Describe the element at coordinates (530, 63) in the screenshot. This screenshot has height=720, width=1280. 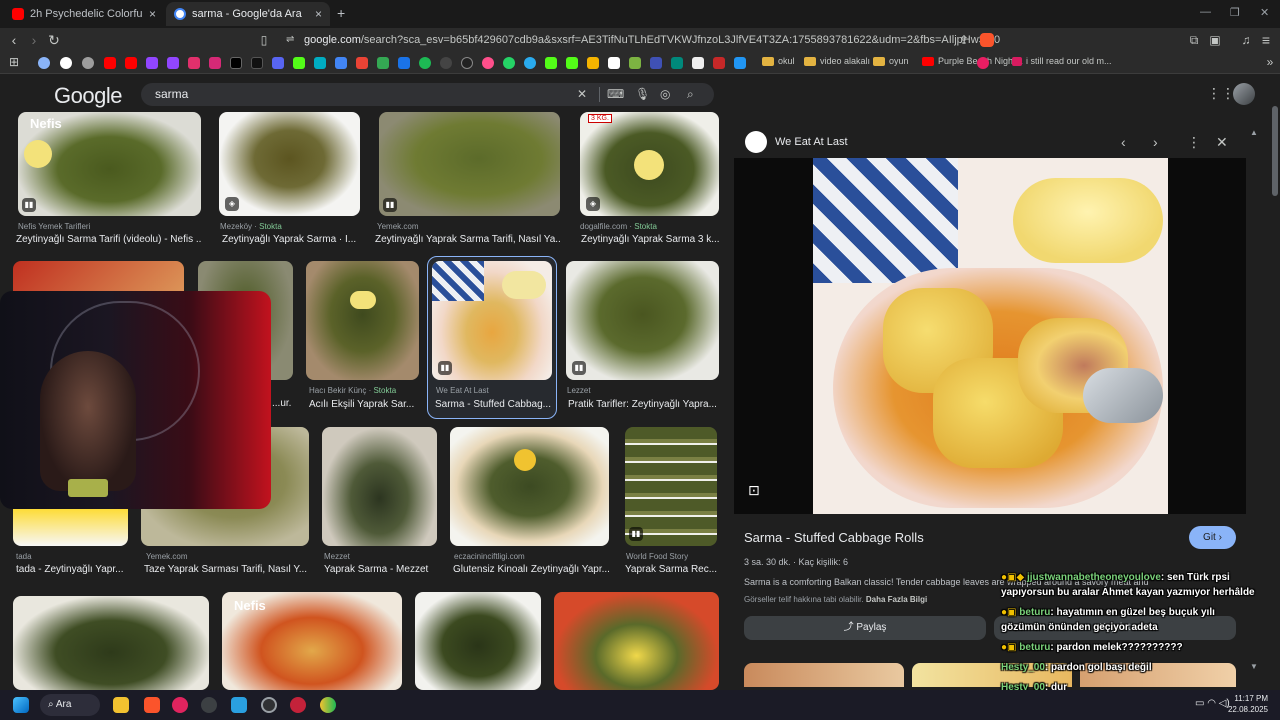
I see `telegram-icon` at that location.